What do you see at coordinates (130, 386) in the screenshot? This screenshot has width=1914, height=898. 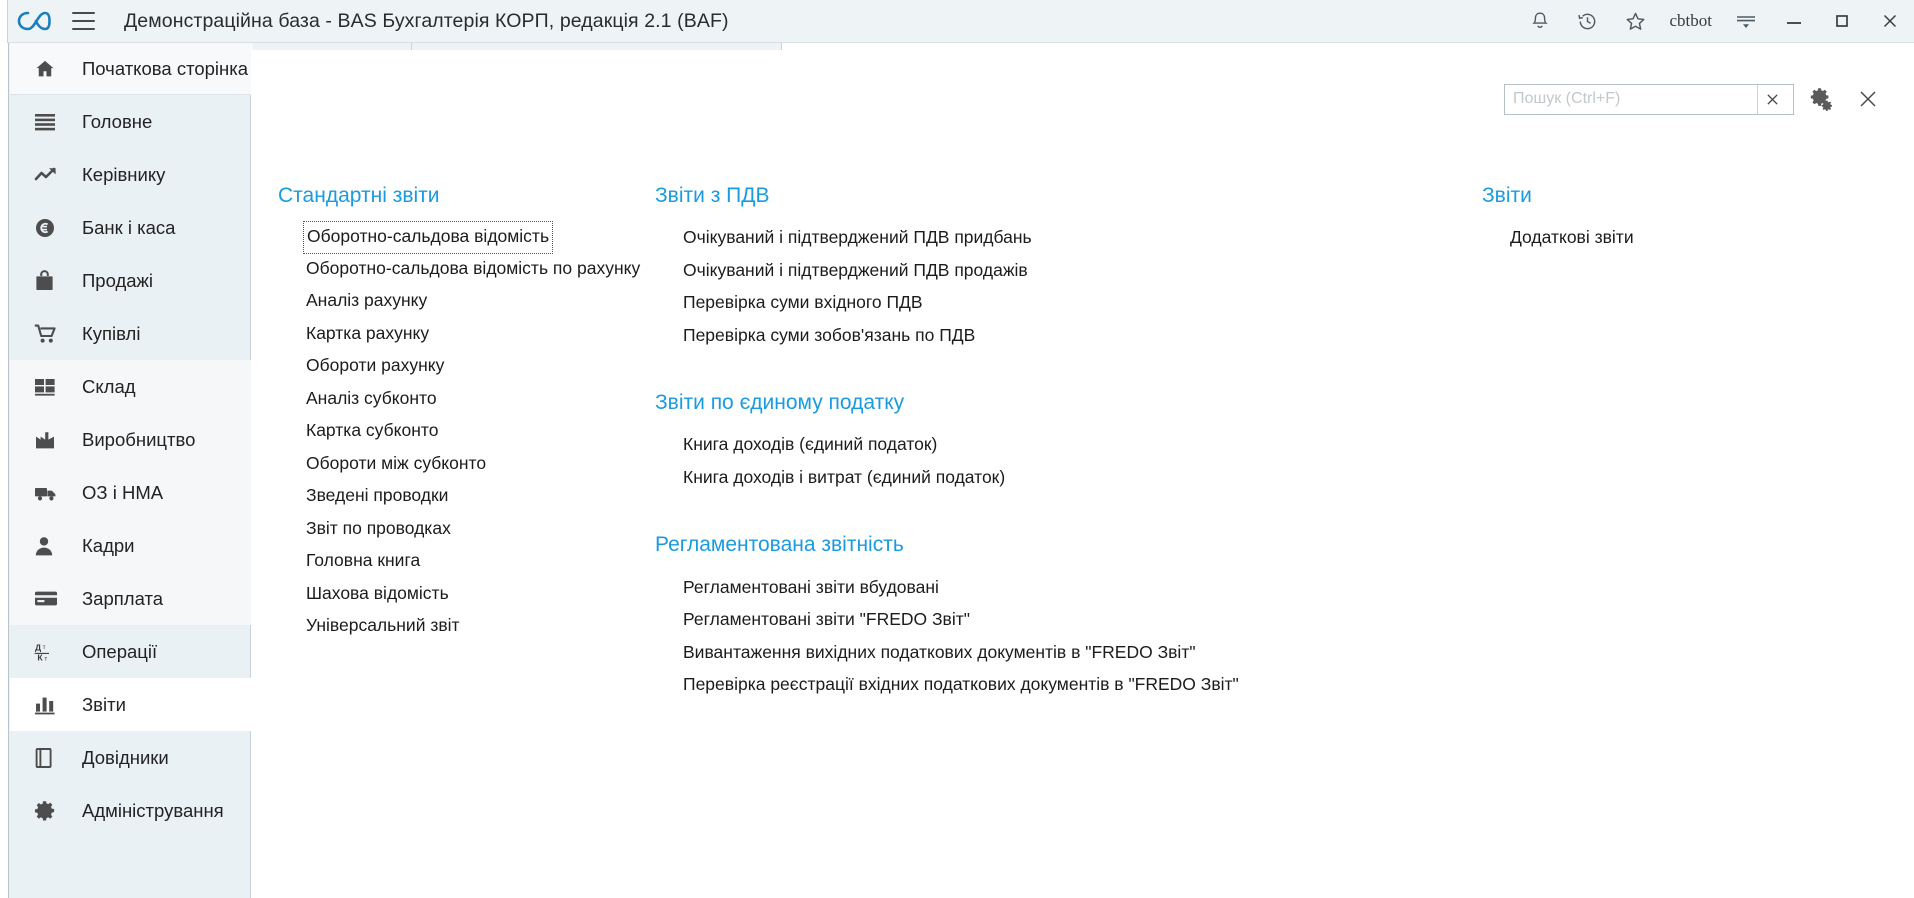 I see `sidebar-item-sklad: Склад` at bounding box center [130, 386].